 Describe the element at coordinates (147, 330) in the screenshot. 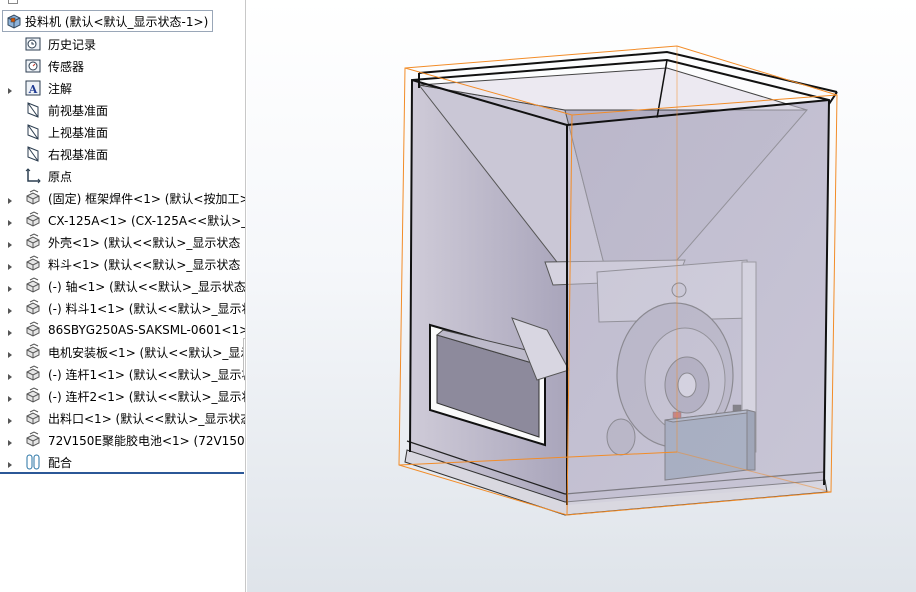

I see `tree-item-label: 86SBYG250AS-SAKSML-0601<1>` at that location.